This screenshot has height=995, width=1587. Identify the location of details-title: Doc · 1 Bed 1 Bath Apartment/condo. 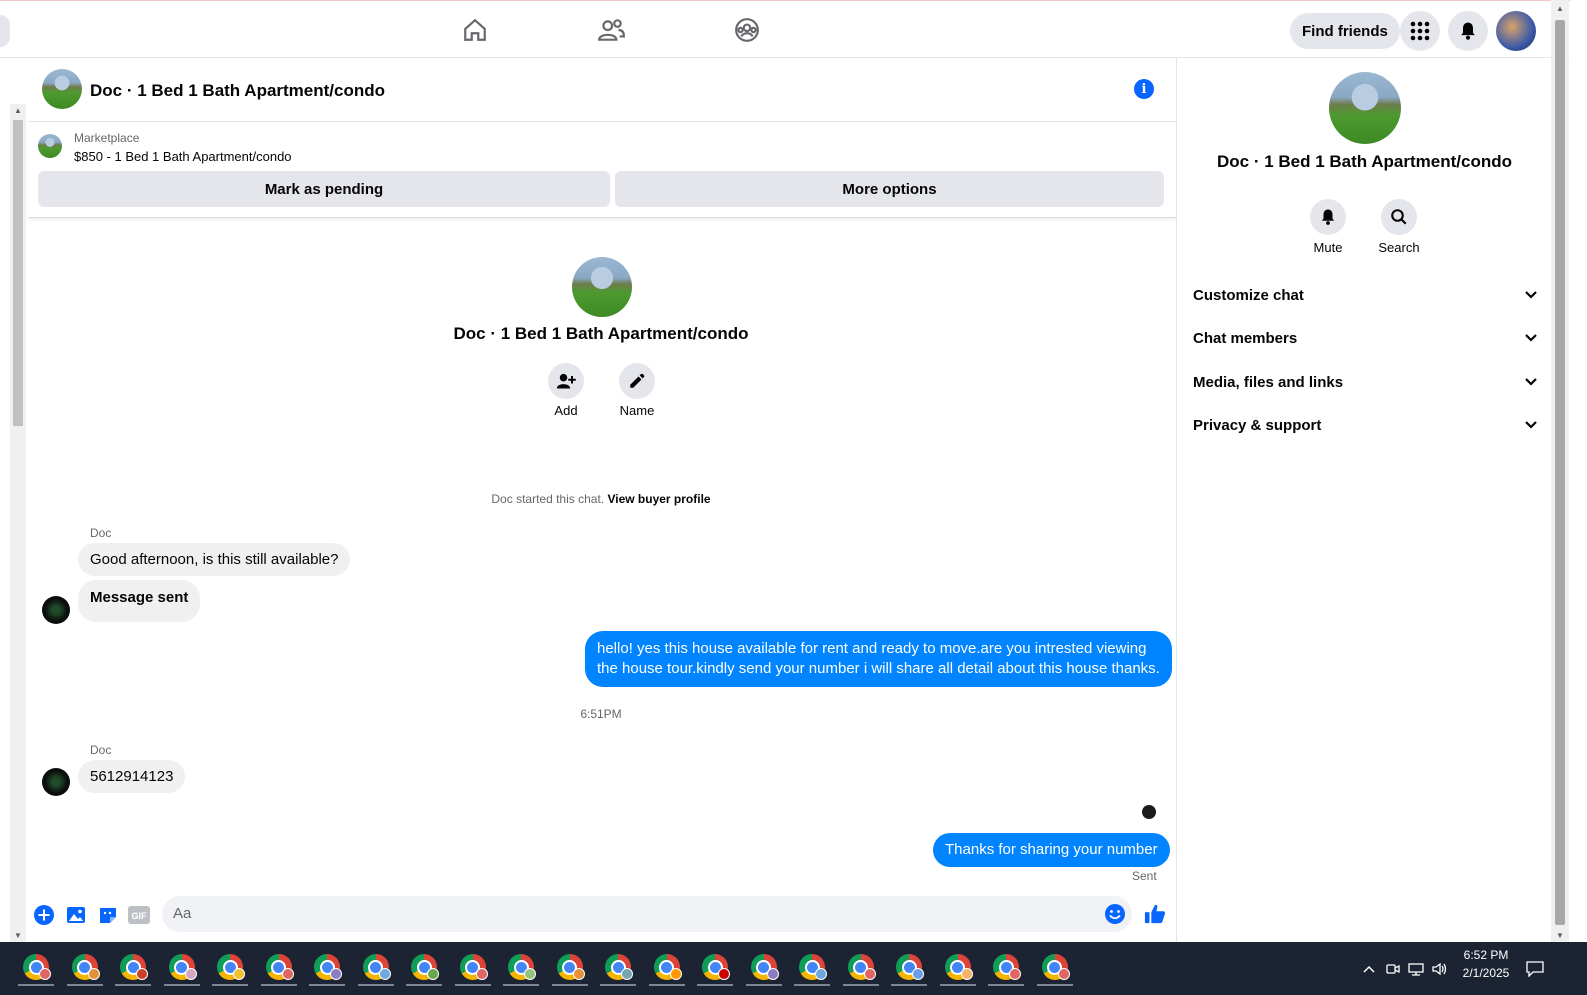
(1364, 161).